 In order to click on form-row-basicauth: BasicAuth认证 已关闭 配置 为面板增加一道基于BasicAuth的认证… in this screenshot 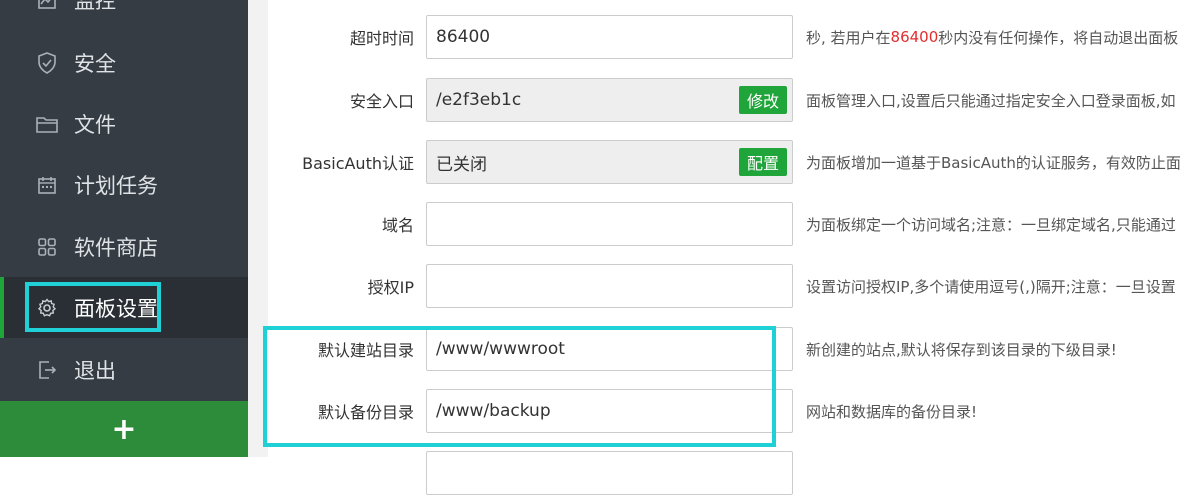, I will do `click(736, 162)`.